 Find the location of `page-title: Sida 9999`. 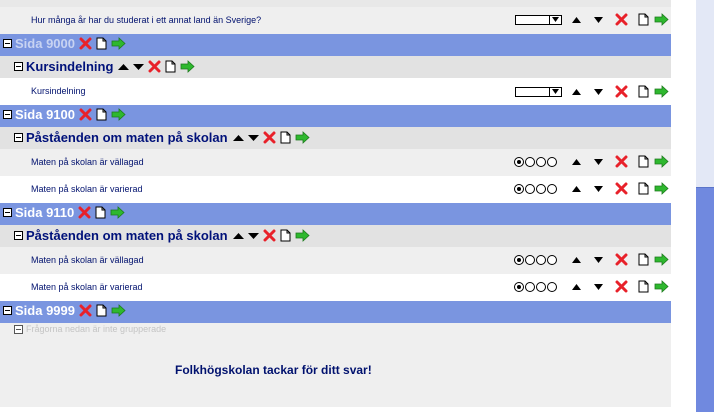

page-title: Sida 9999 is located at coordinates (45, 310).